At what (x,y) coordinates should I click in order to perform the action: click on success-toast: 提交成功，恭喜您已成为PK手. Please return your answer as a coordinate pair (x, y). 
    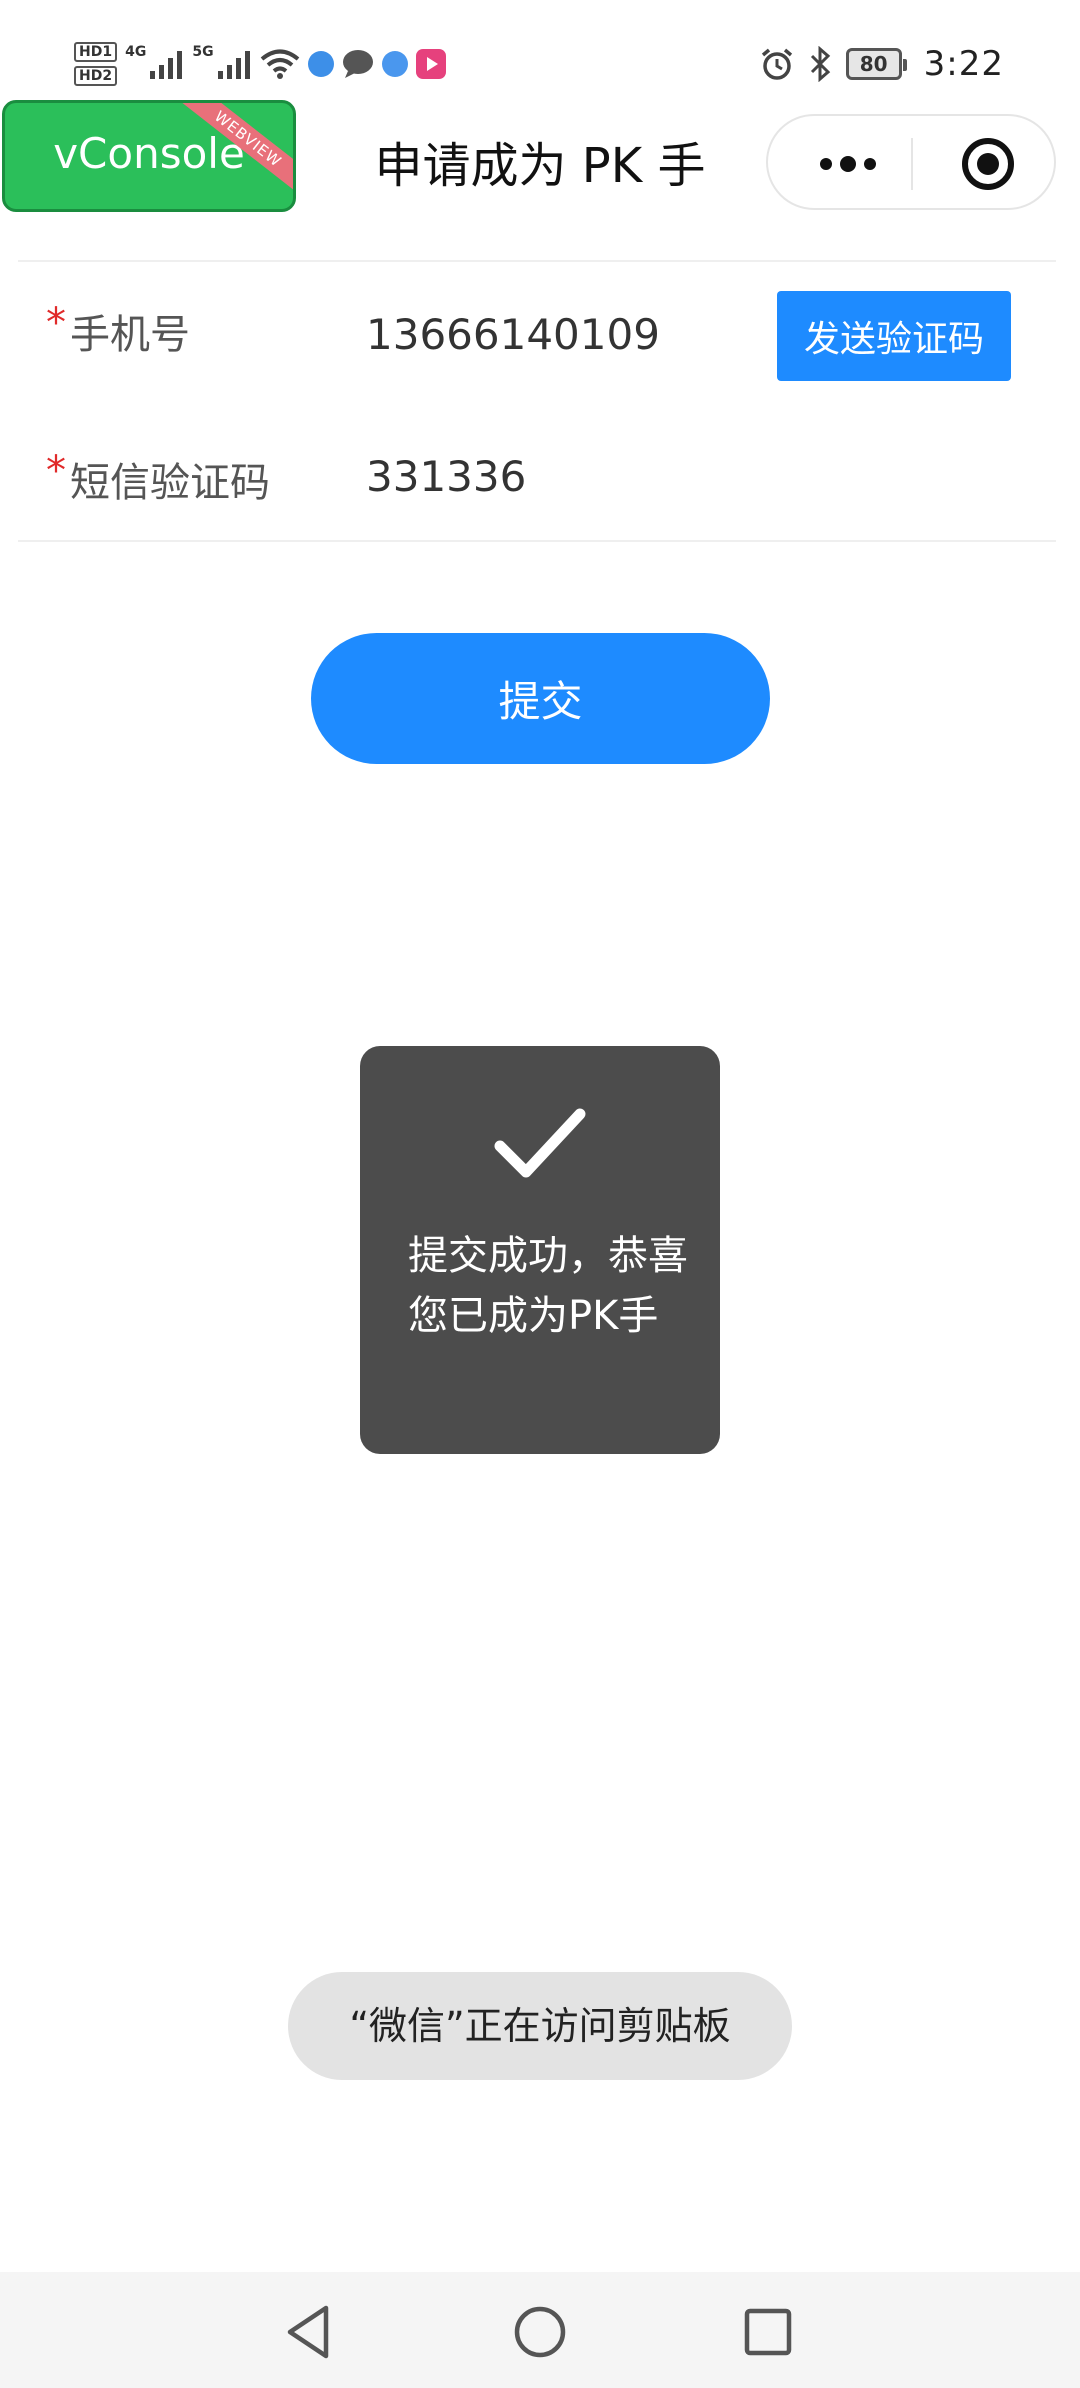
    Looking at the image, I should click on (540, 1250).